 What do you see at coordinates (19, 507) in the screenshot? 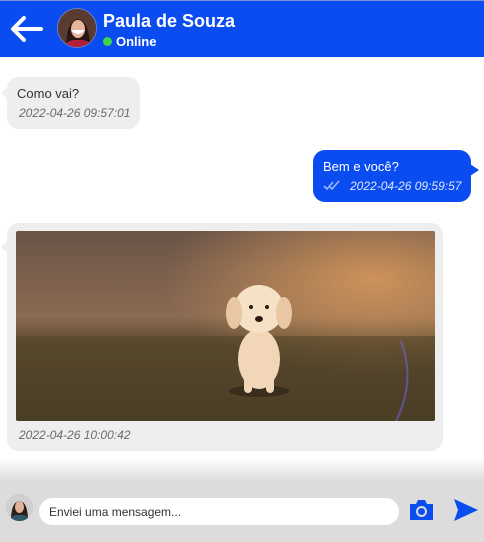
I see `my-avatar` at bounding box center [19, 507].